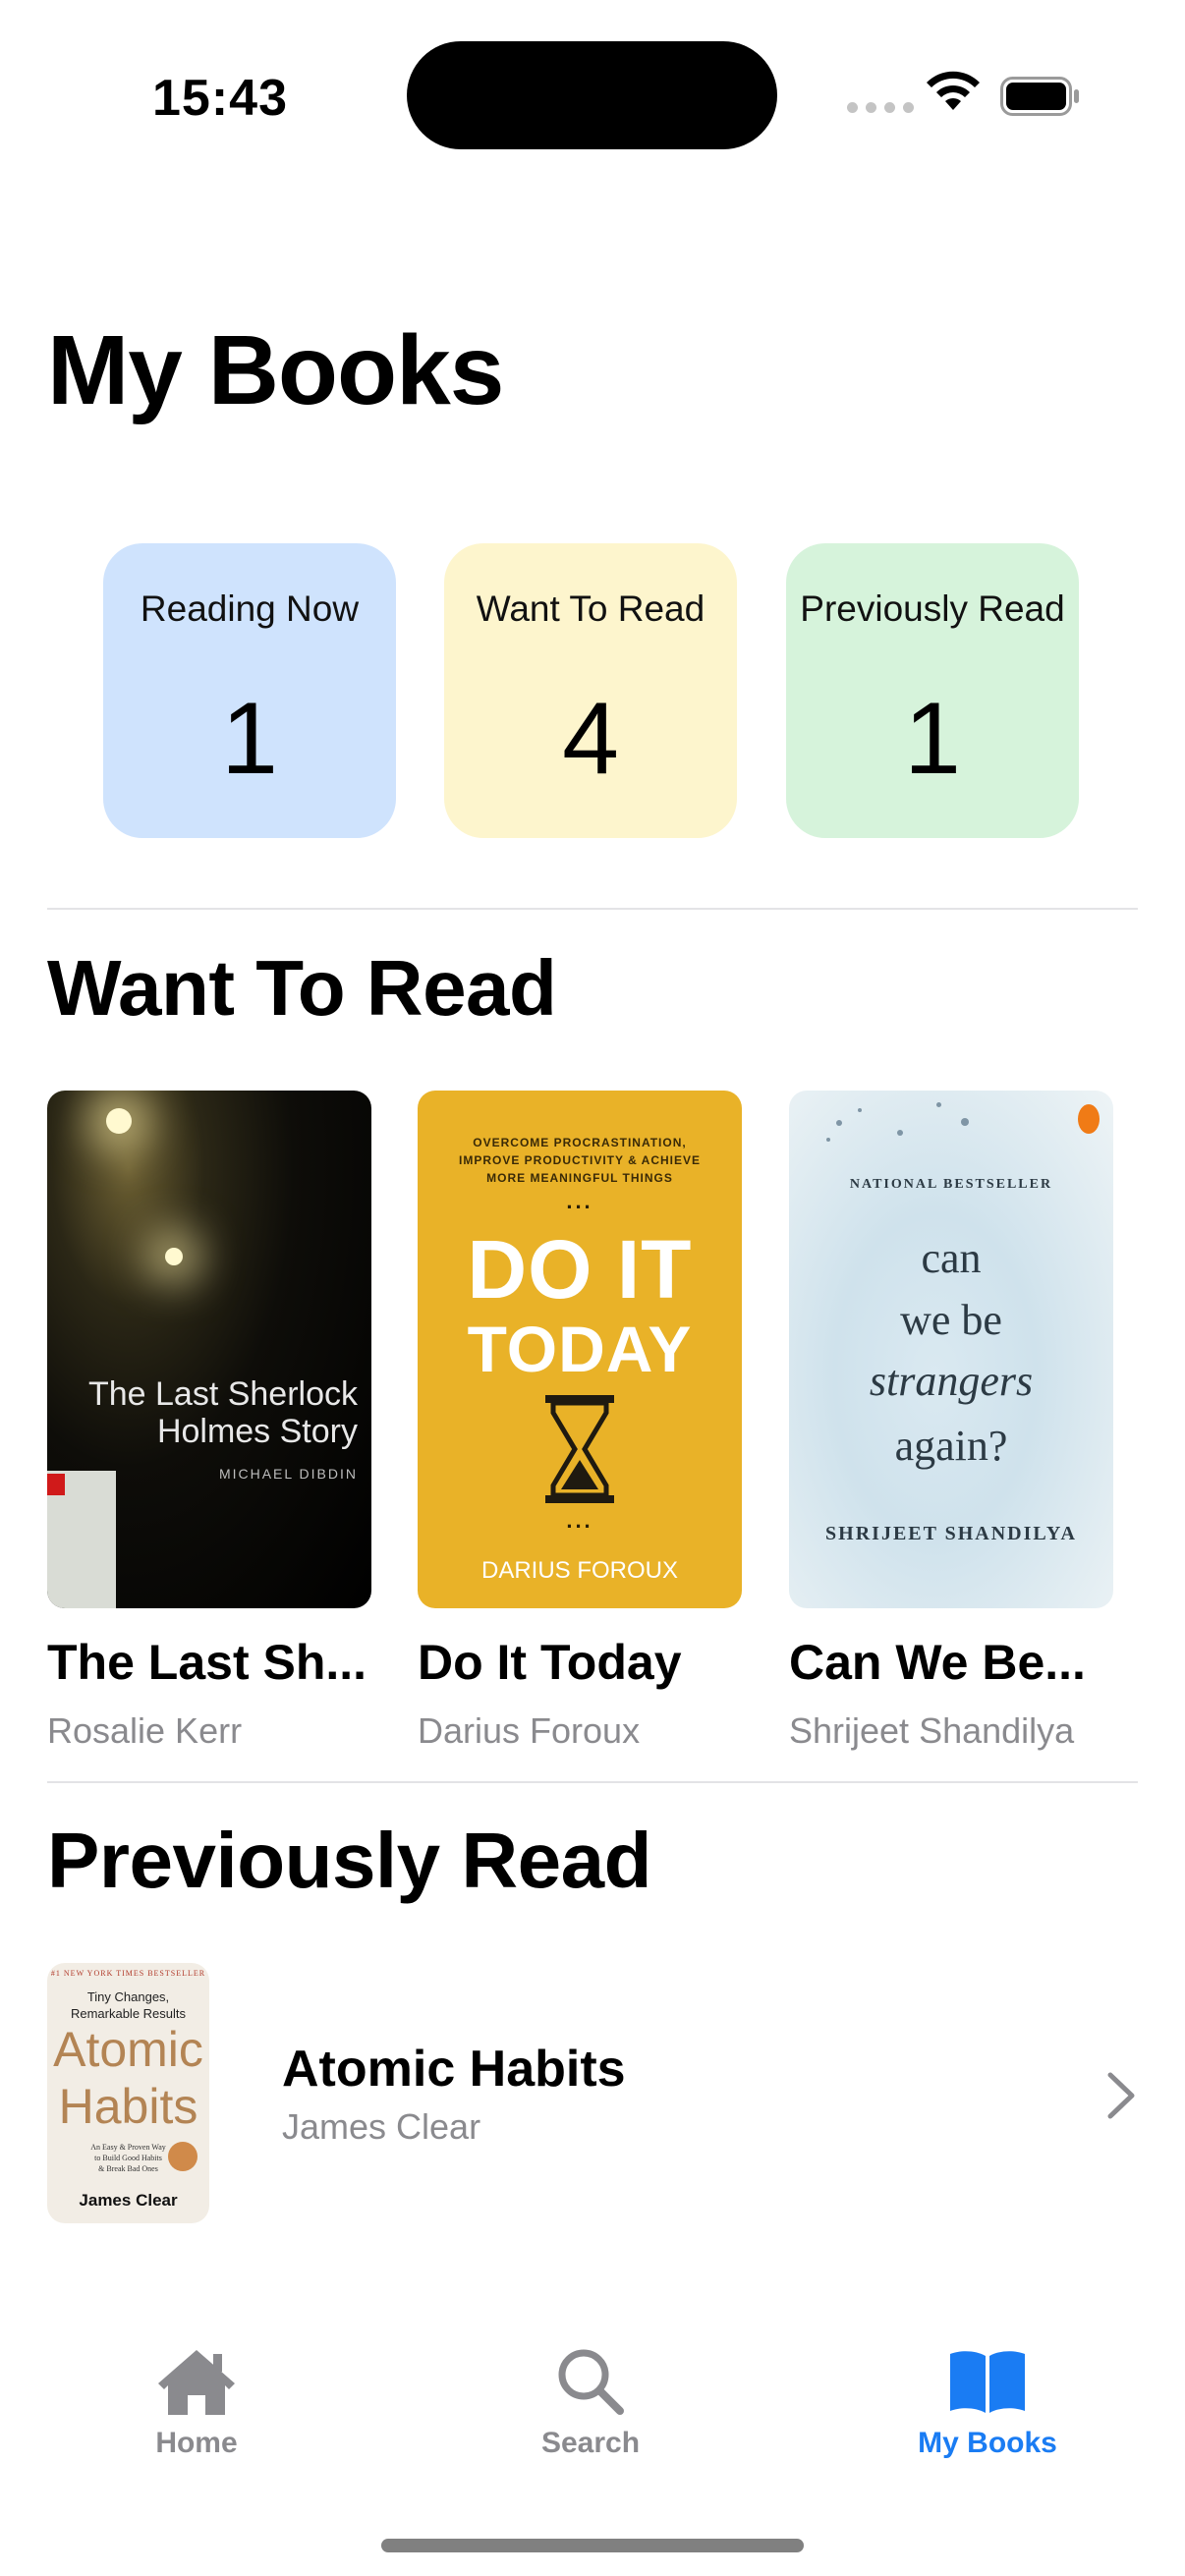  What do you see at coordinates (951, 1446) in the screenshot?
I see `cover-title-line: again?` at bounding box center [951, 1446].